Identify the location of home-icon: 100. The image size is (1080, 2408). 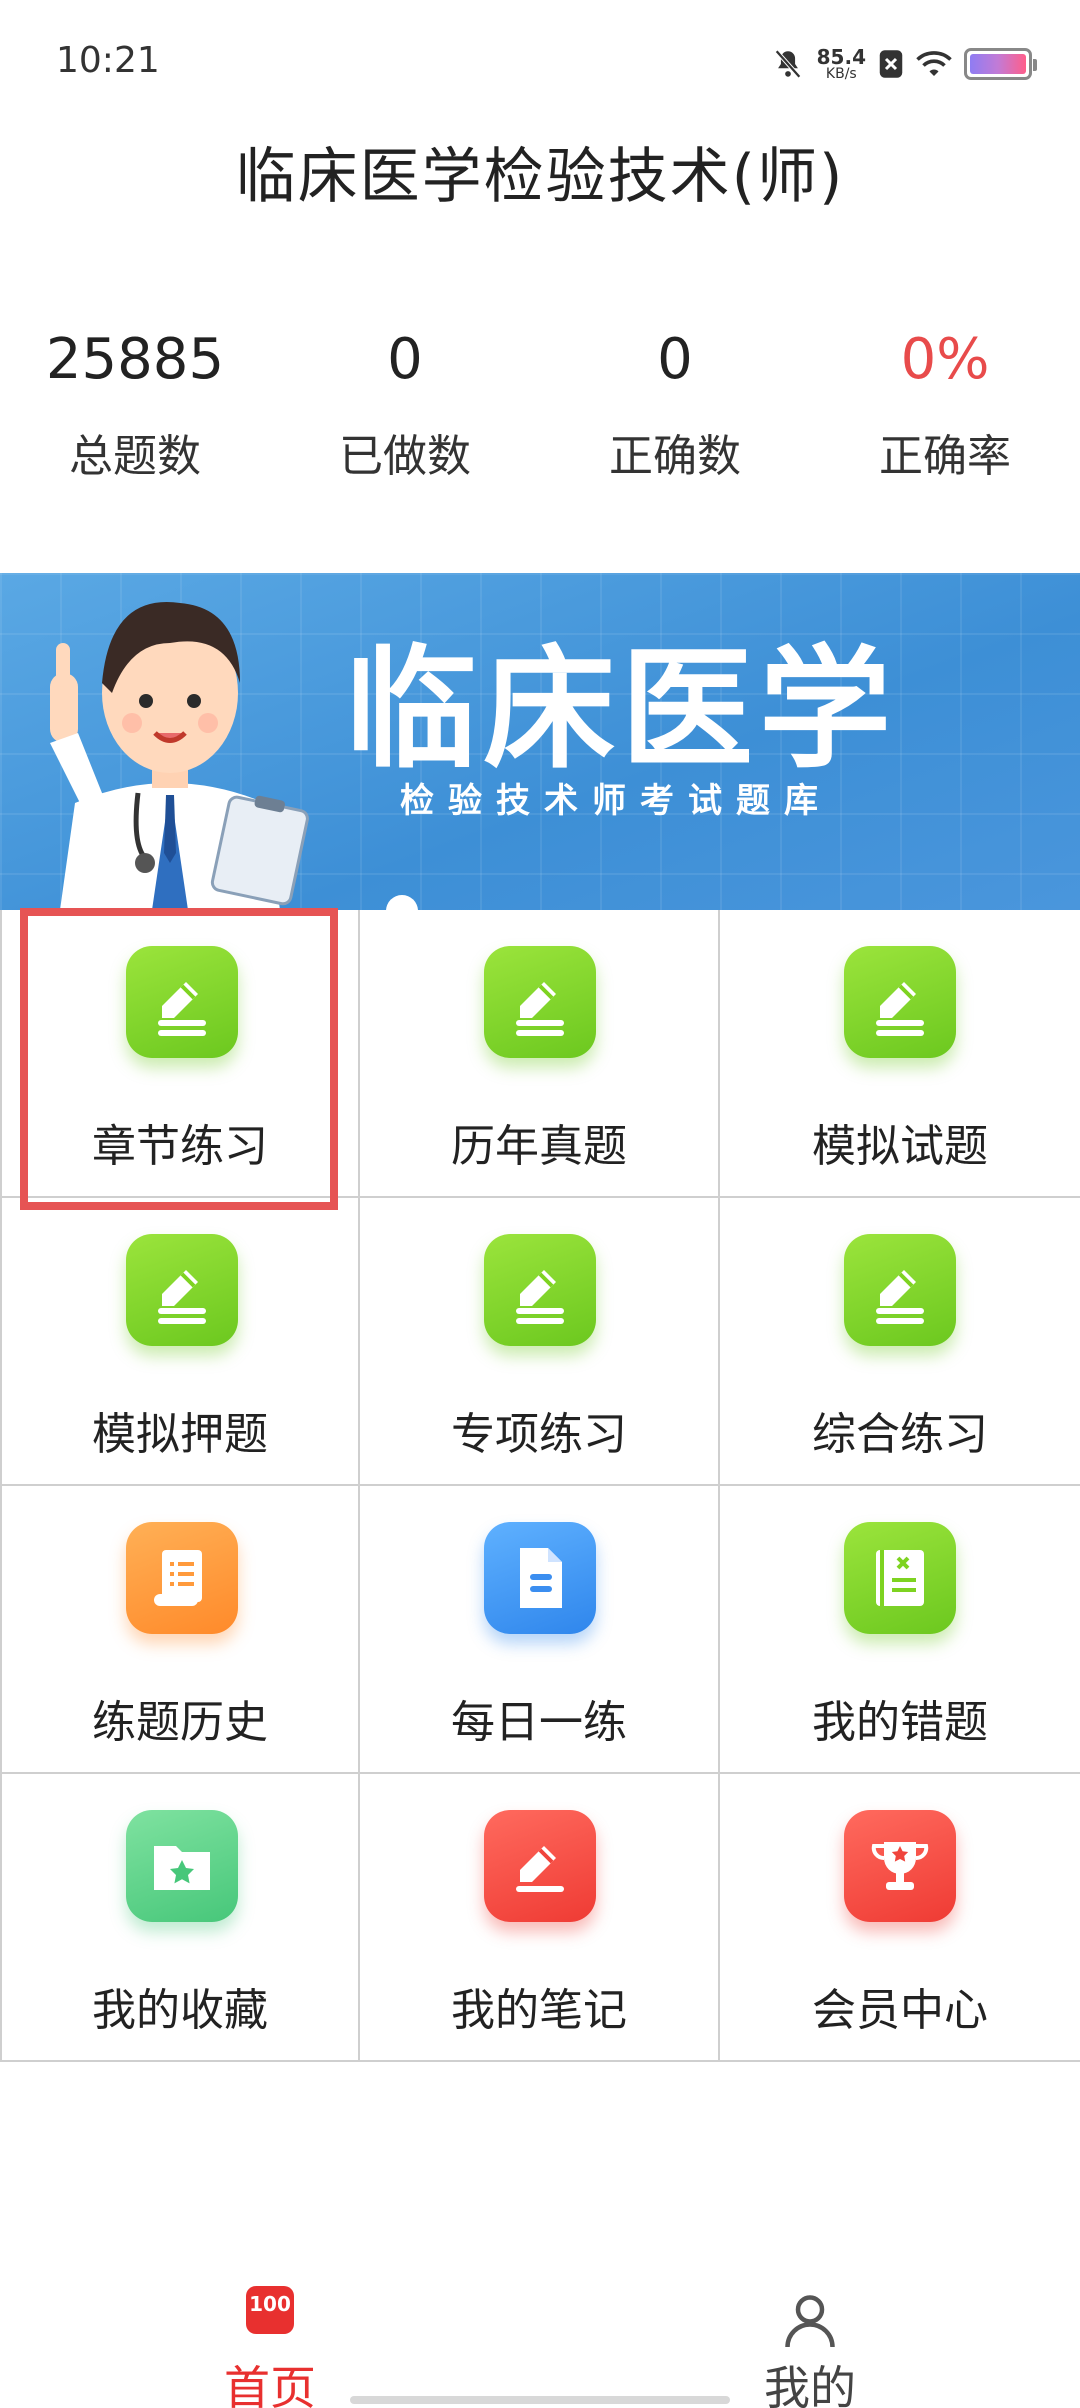
(270, 2310).